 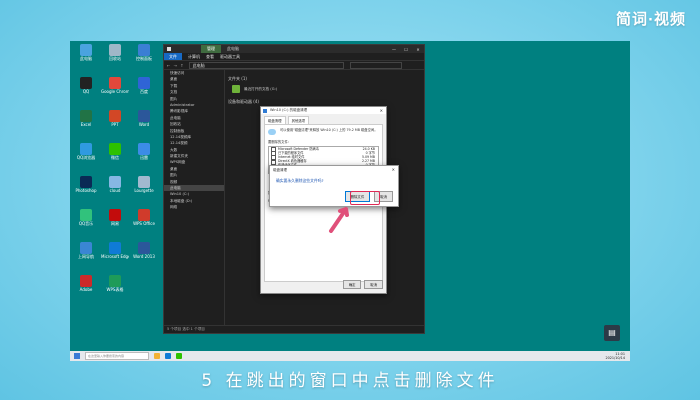 I want to click on desktop-icon-label: 上网导航, so click(x=86, y=256).